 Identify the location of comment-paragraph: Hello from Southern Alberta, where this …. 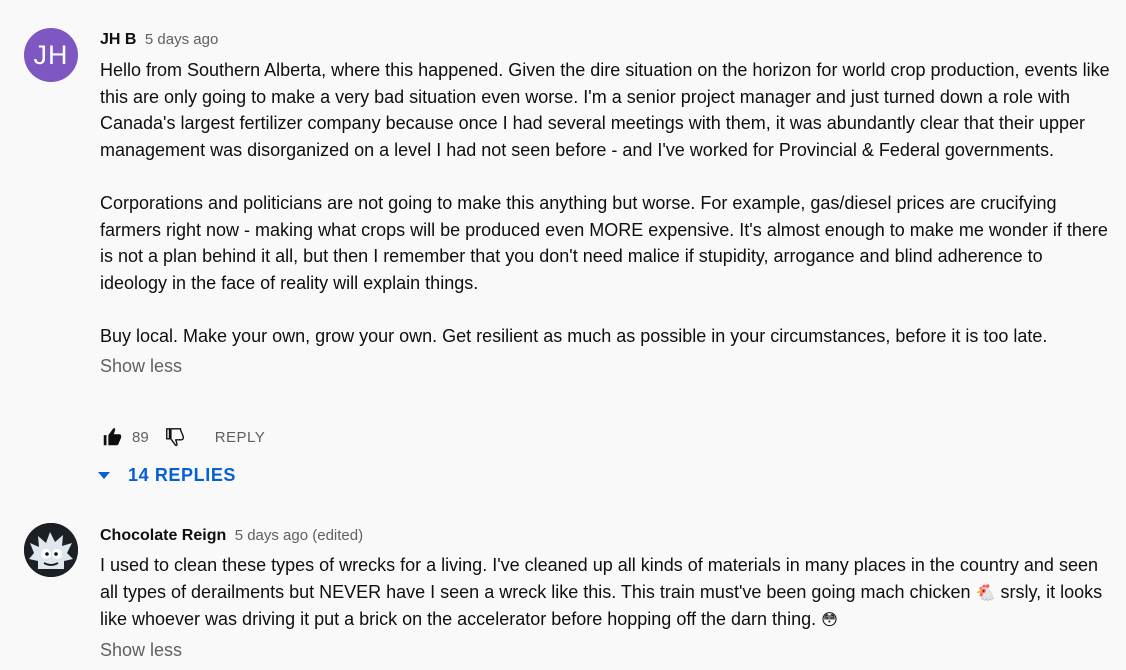
(605, 110).